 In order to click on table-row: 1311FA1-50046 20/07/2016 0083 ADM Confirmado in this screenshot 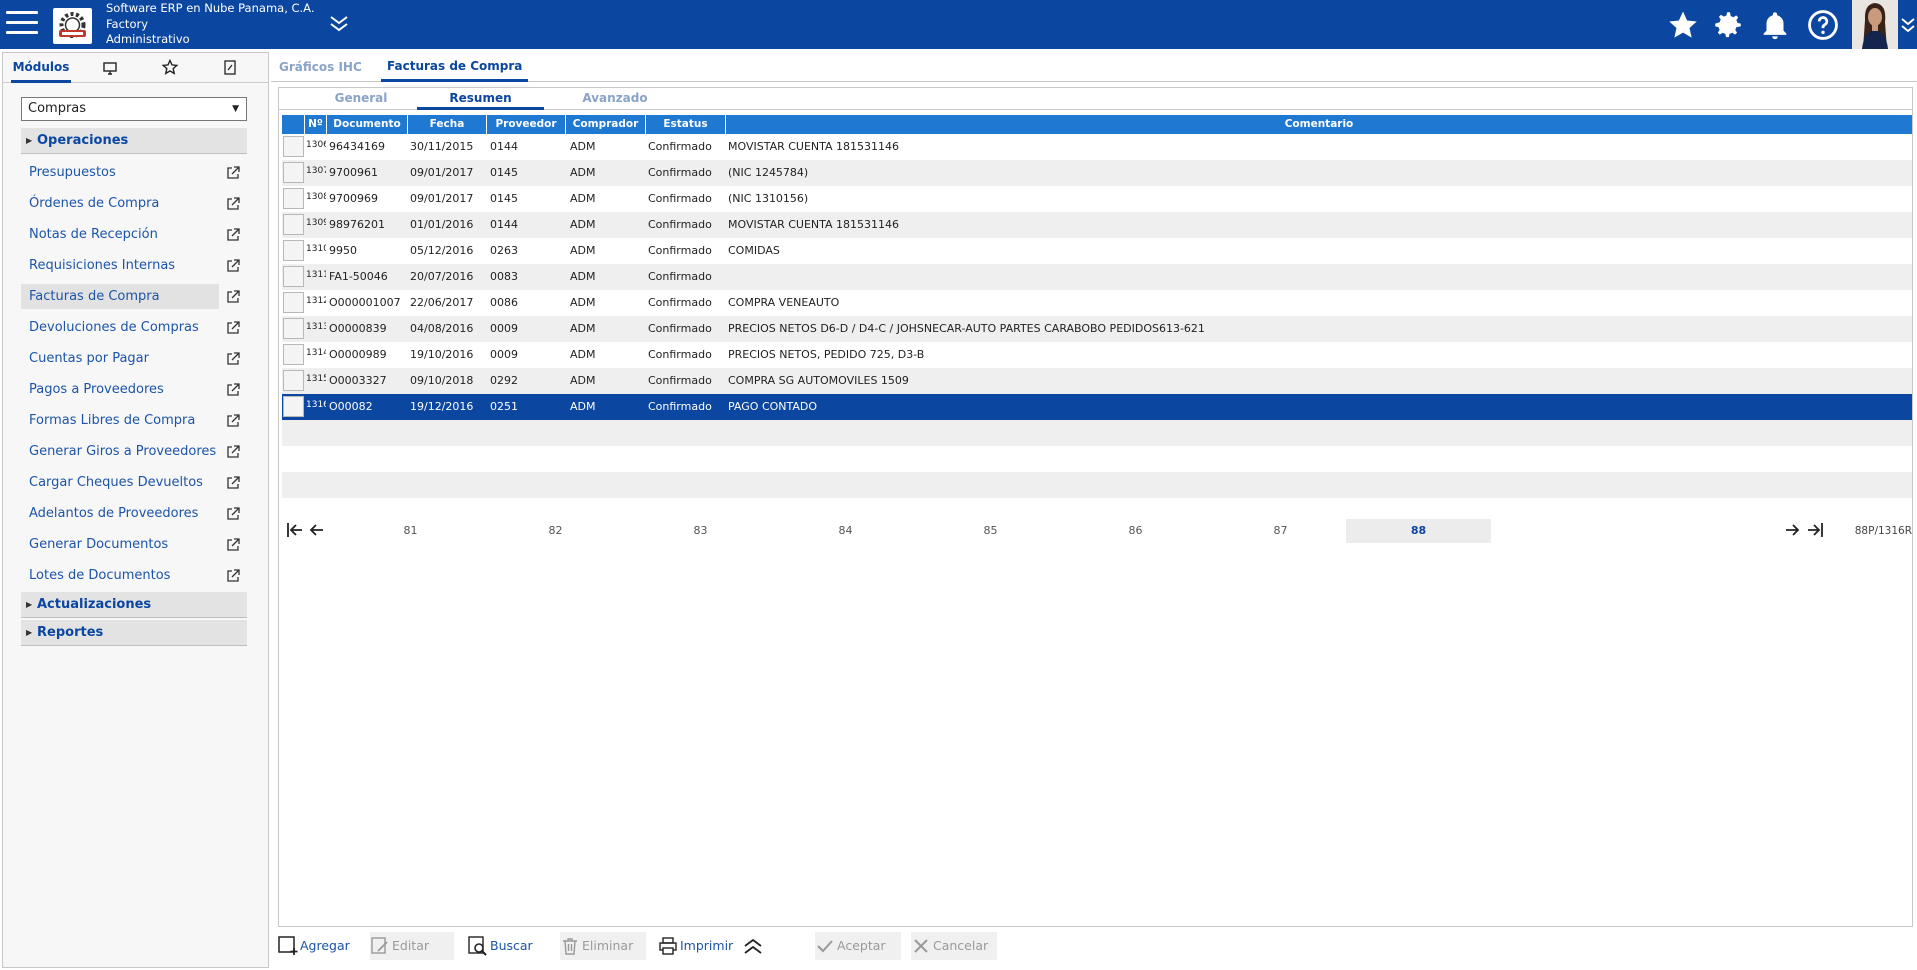, I will do `click(1097, 277)`.